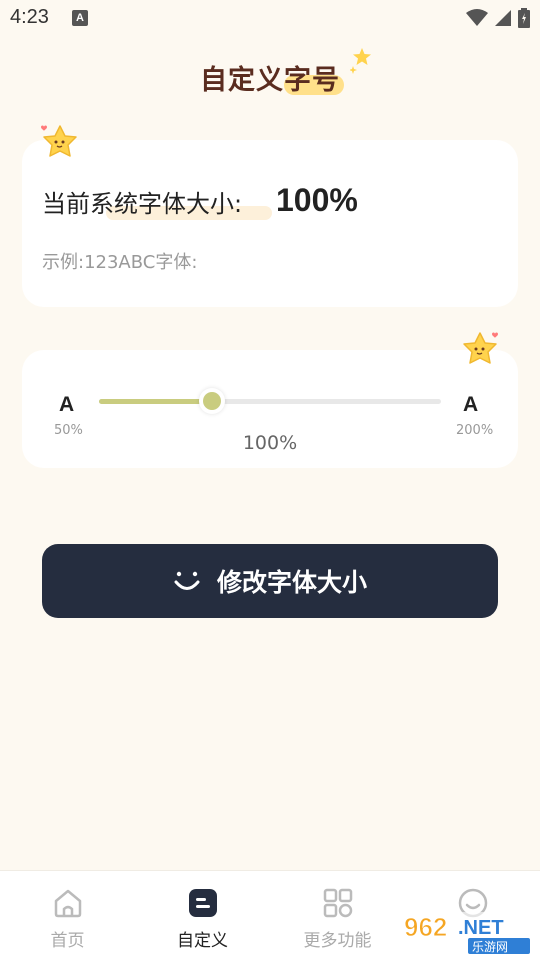 The width and height of the screenshot is (540, 961). I want to click on font-size-slider-card: A 50% A 200% 100%, so click(270, 409).